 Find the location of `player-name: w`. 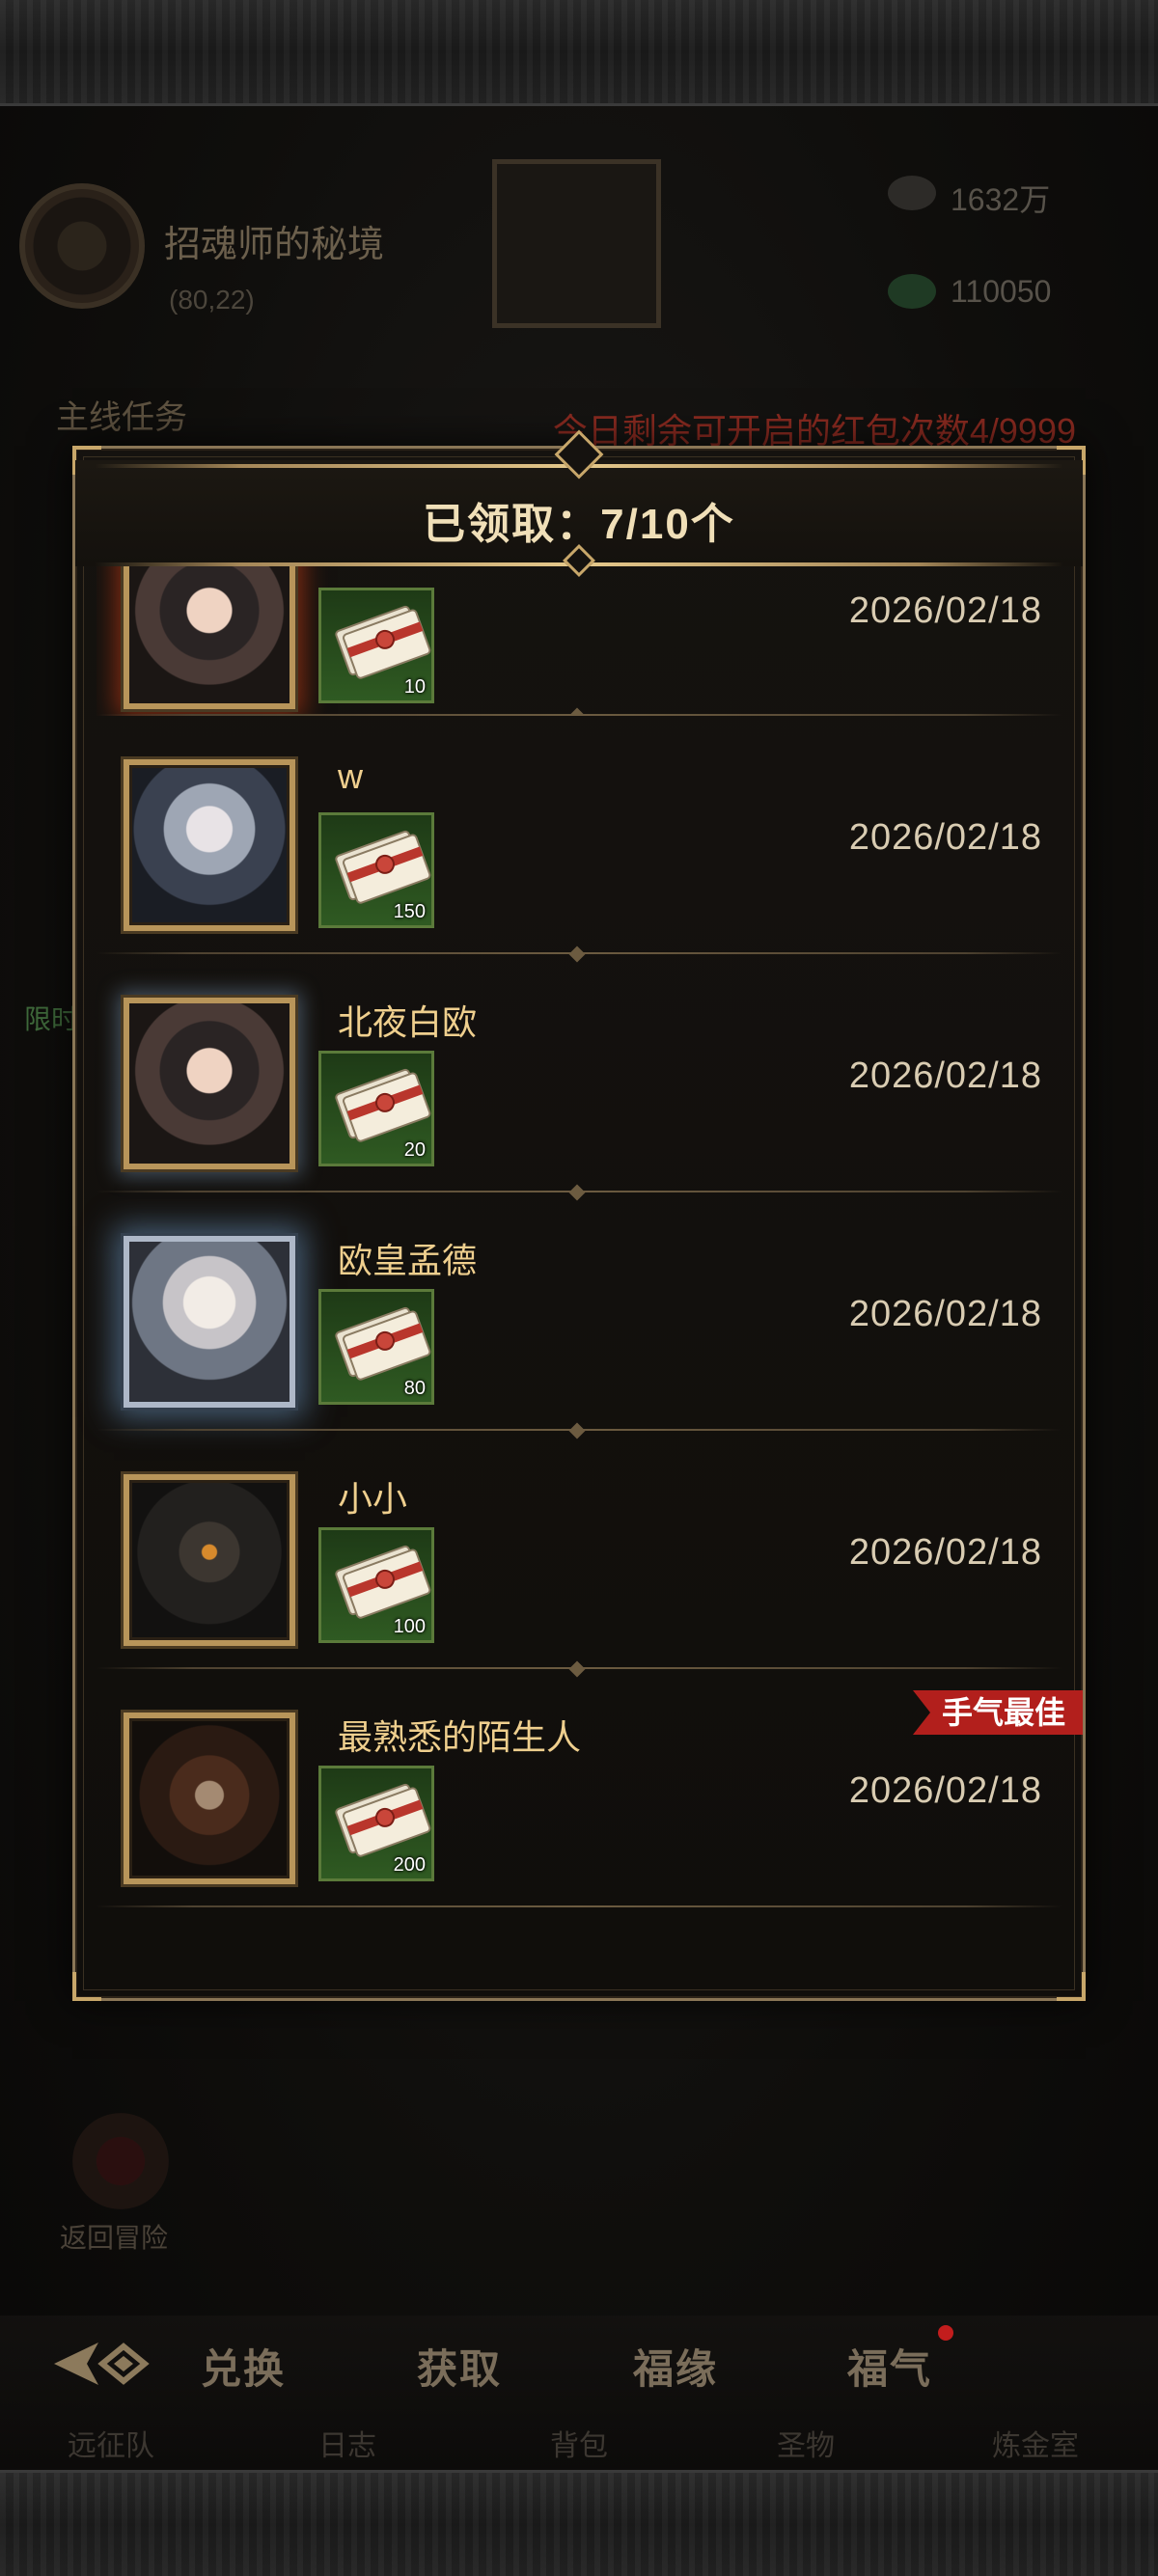

player-name: w is located at coordinates (350, 776).